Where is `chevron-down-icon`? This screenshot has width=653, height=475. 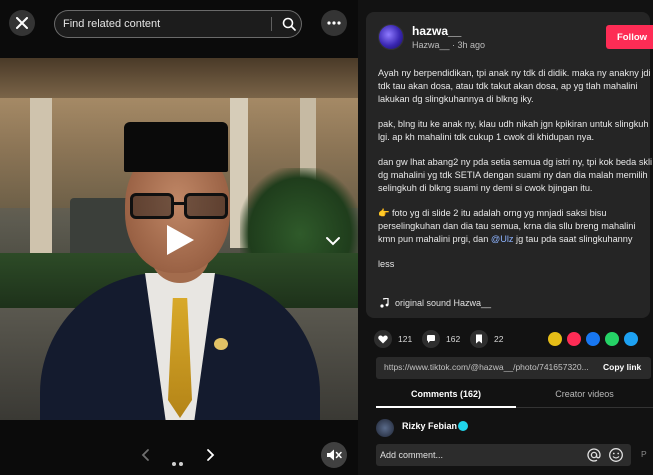 chevron-down-icon is located at coordinates (333, 241).